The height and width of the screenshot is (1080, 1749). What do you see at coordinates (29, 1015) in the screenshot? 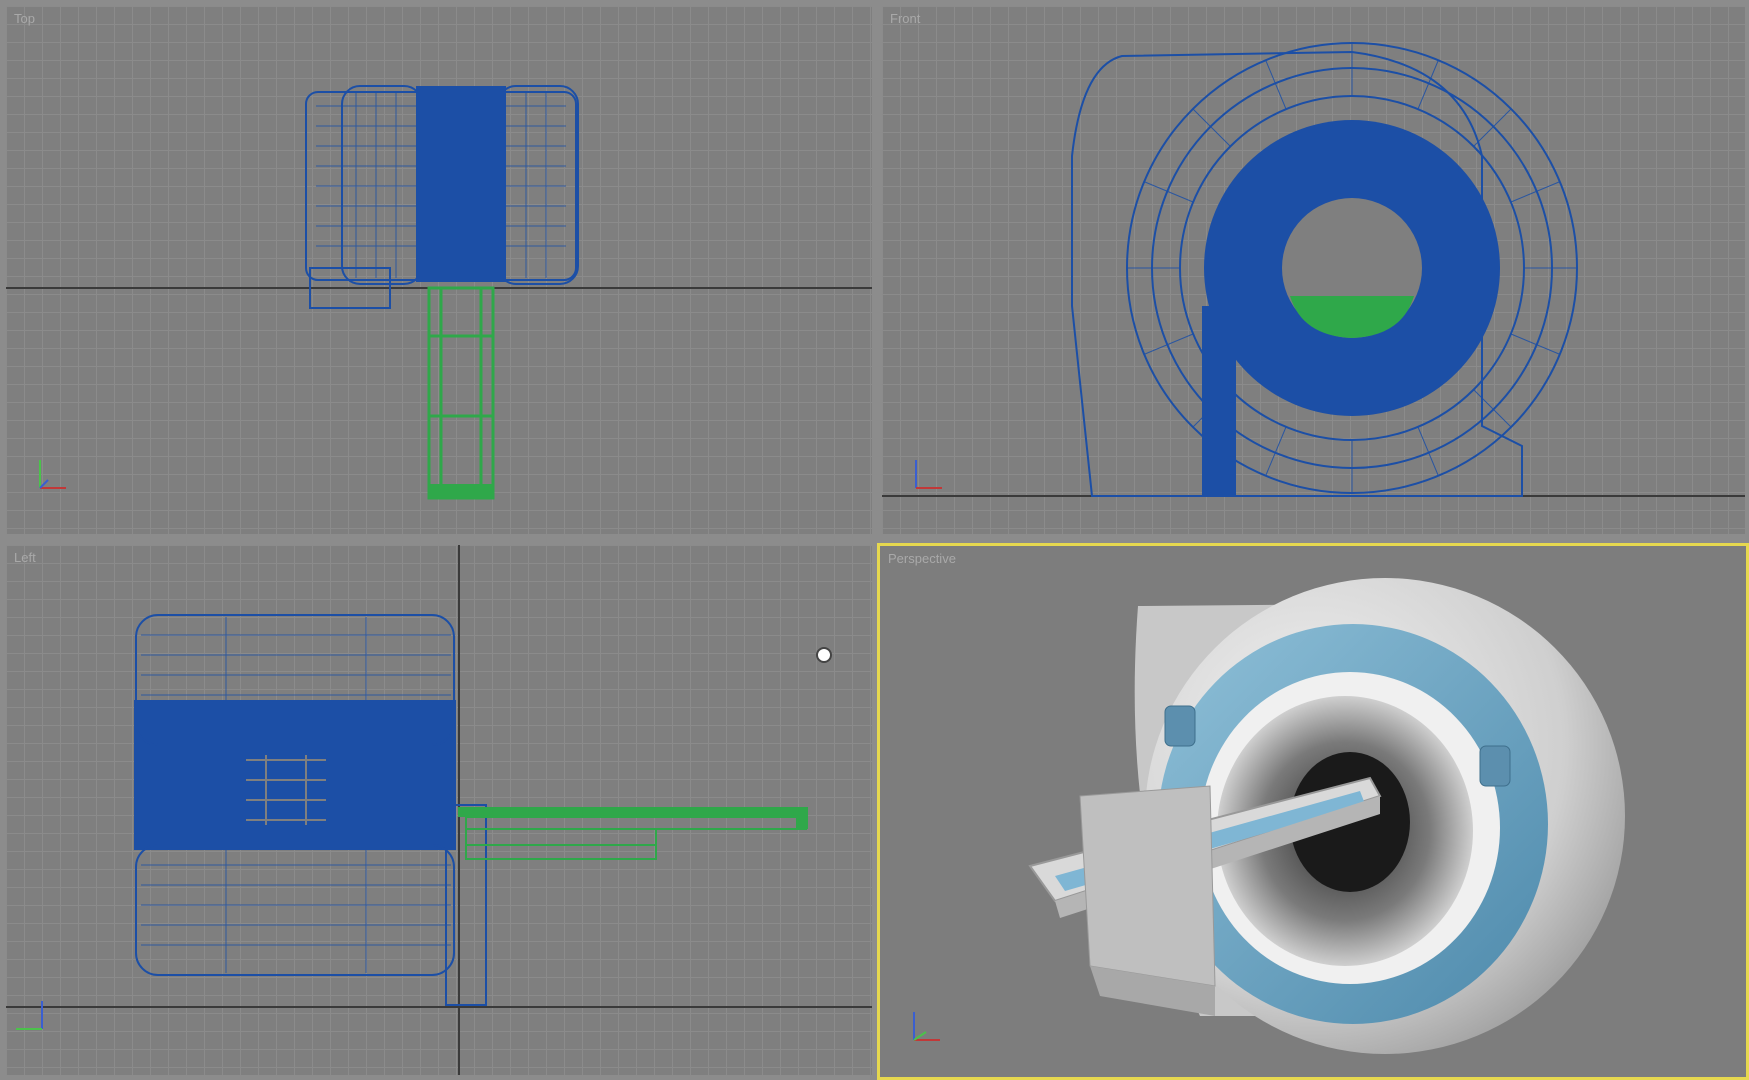
I see `axis-gizmo-left` at bounding box center [29, 1015].